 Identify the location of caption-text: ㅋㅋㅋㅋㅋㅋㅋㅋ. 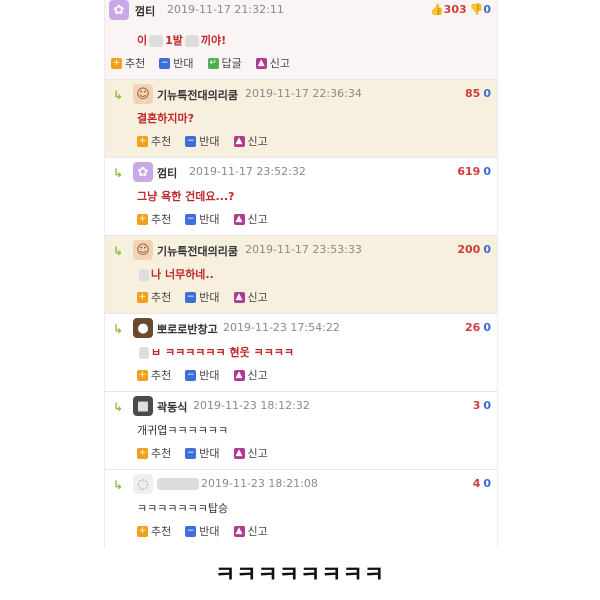
(300, 575).